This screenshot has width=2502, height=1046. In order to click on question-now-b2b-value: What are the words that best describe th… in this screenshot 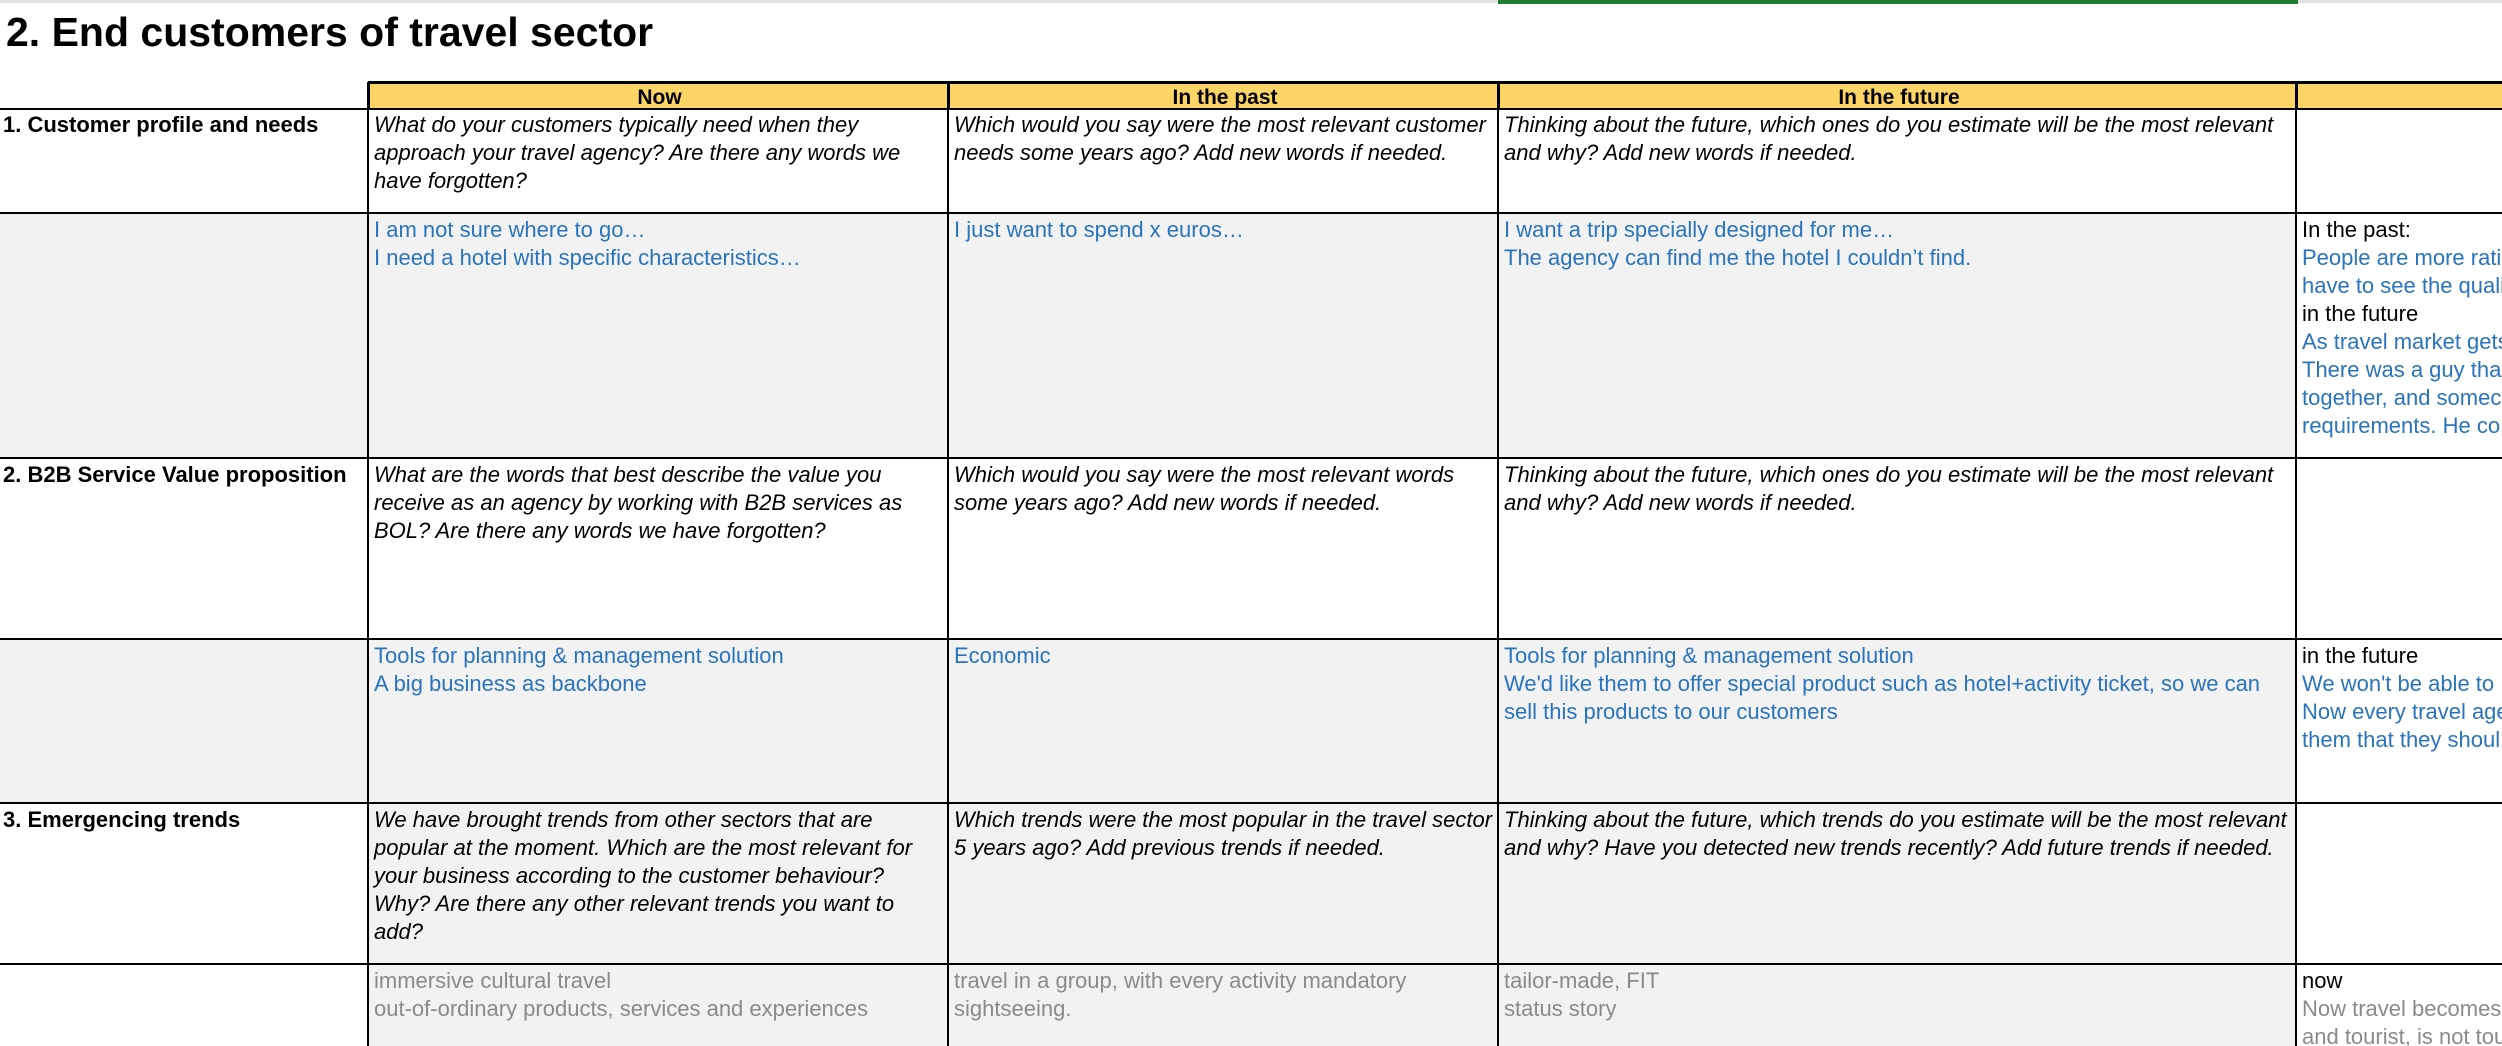, I will do `click(658, 549)`.